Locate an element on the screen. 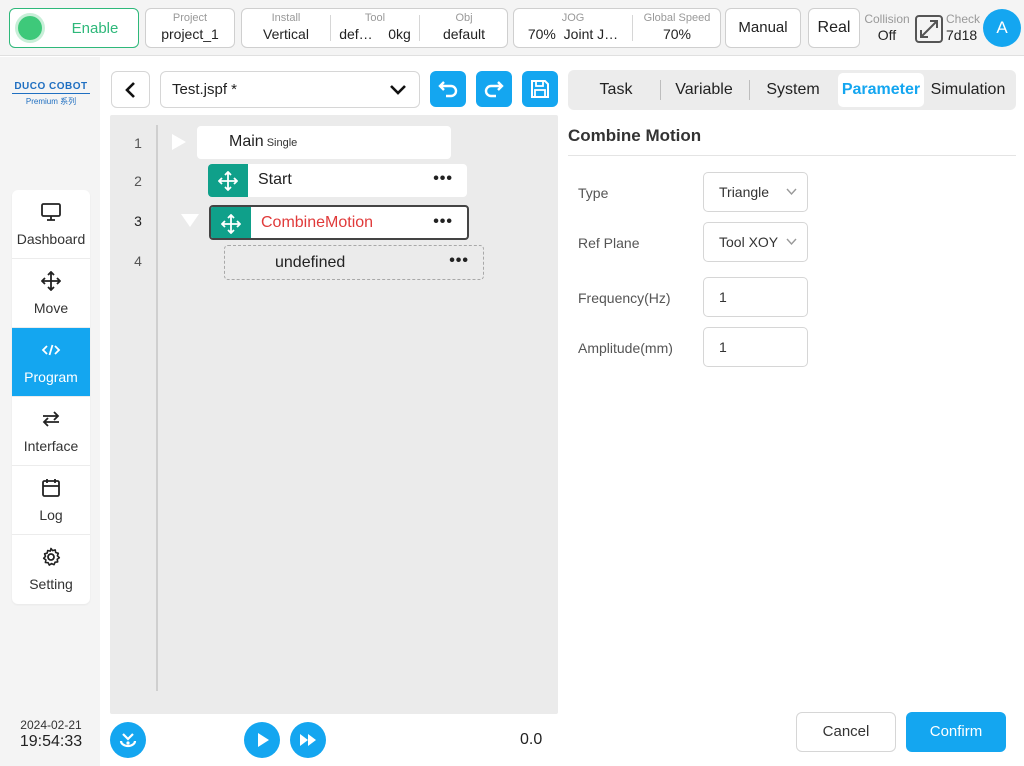  node-label: Start is located at coordinates (275, 179).